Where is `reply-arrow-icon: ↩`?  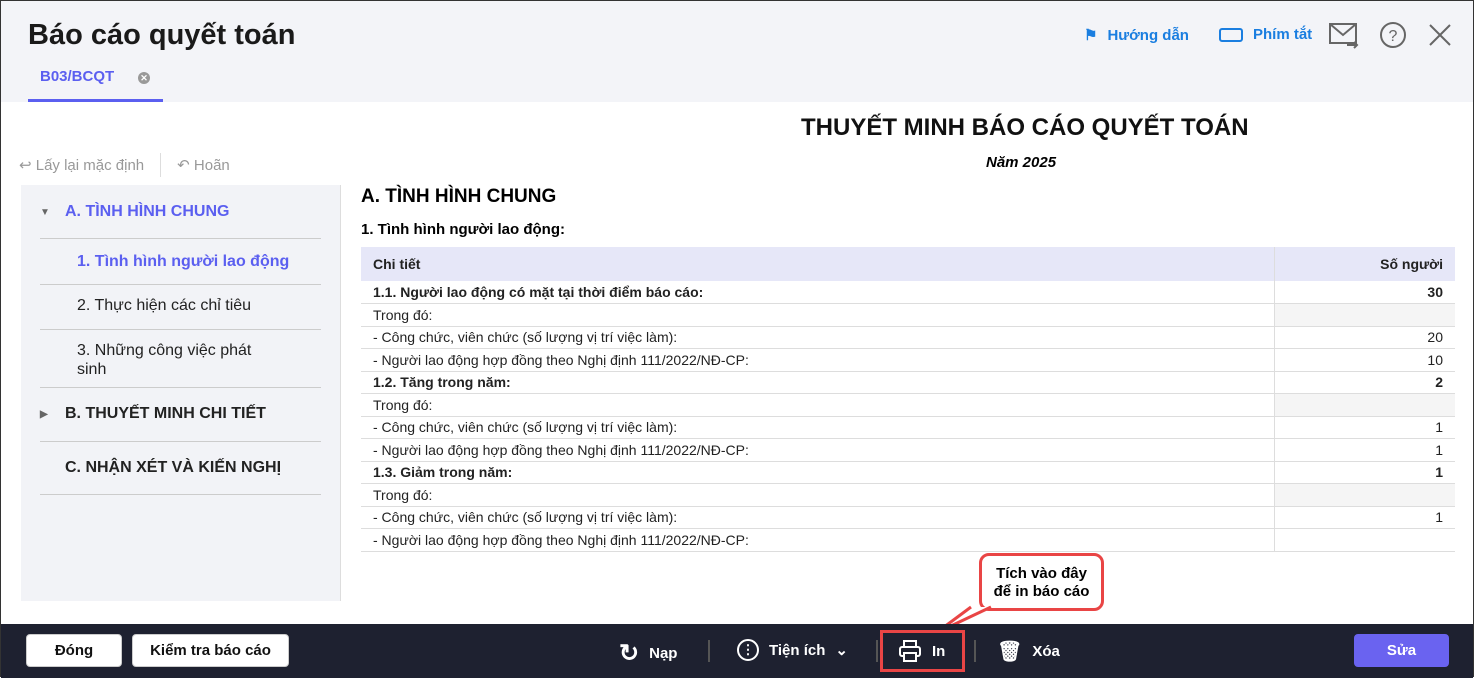
reply-arrow-icon: ↩ is located at coordinates (25, 165).